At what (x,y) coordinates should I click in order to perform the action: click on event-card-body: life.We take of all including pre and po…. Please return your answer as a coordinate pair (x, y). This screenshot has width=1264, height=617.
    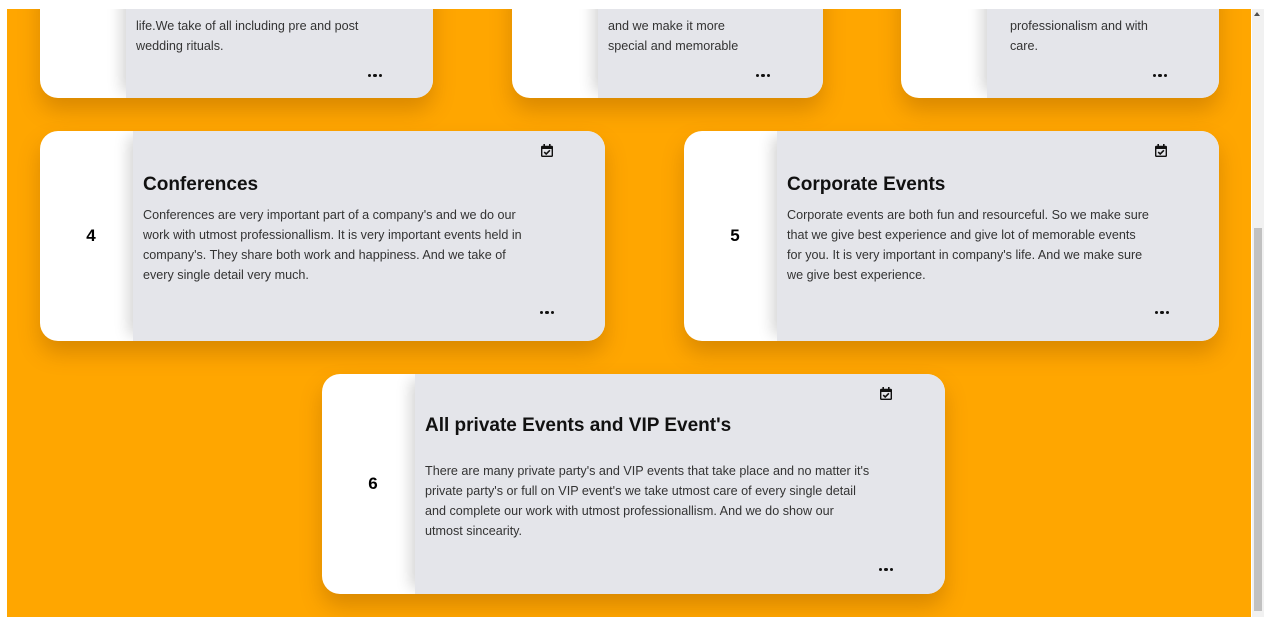
    Looking at the image, I should click on (279, 53).